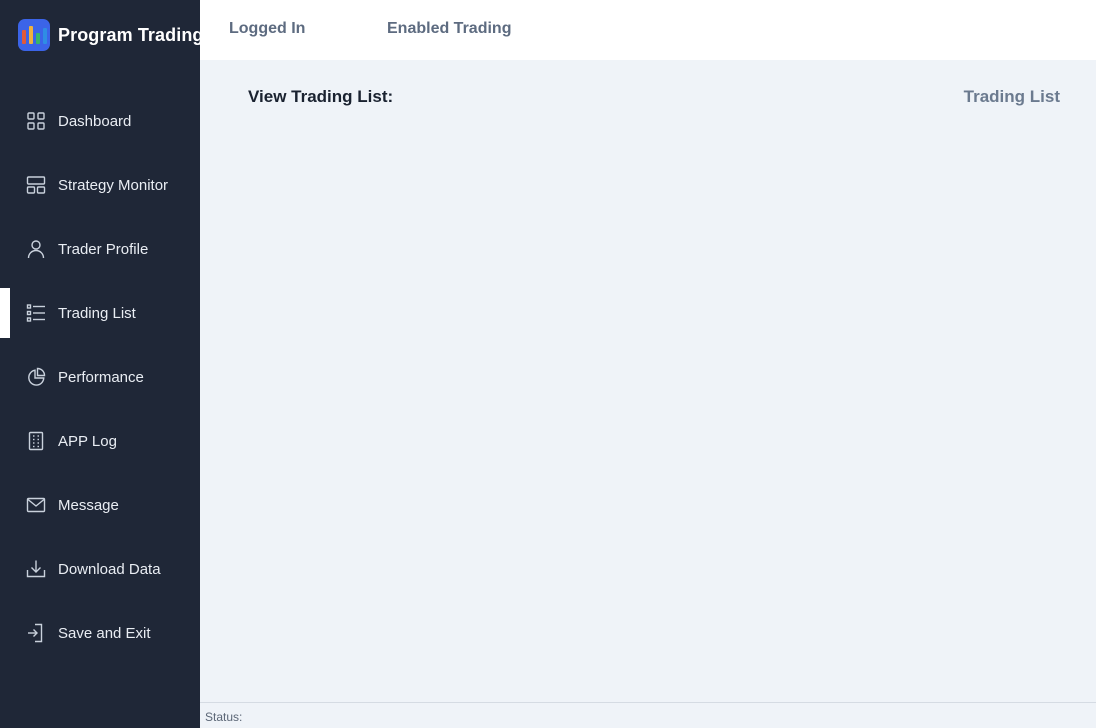 This screenshot has width=1096, height=728. I want to click on sidebar-item-performance: Performance, so click(100, 377).